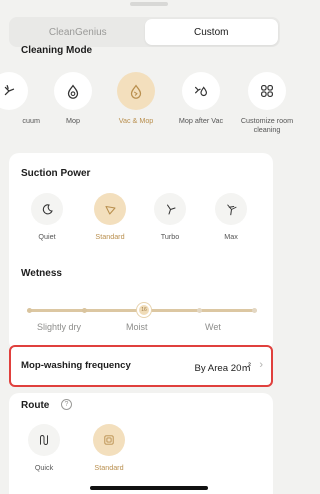 The width and height of the screenshot is (320, 494). Describe the element at coordinates (149, 4) in the screenshot. I see `sheet-grabber` at that location.